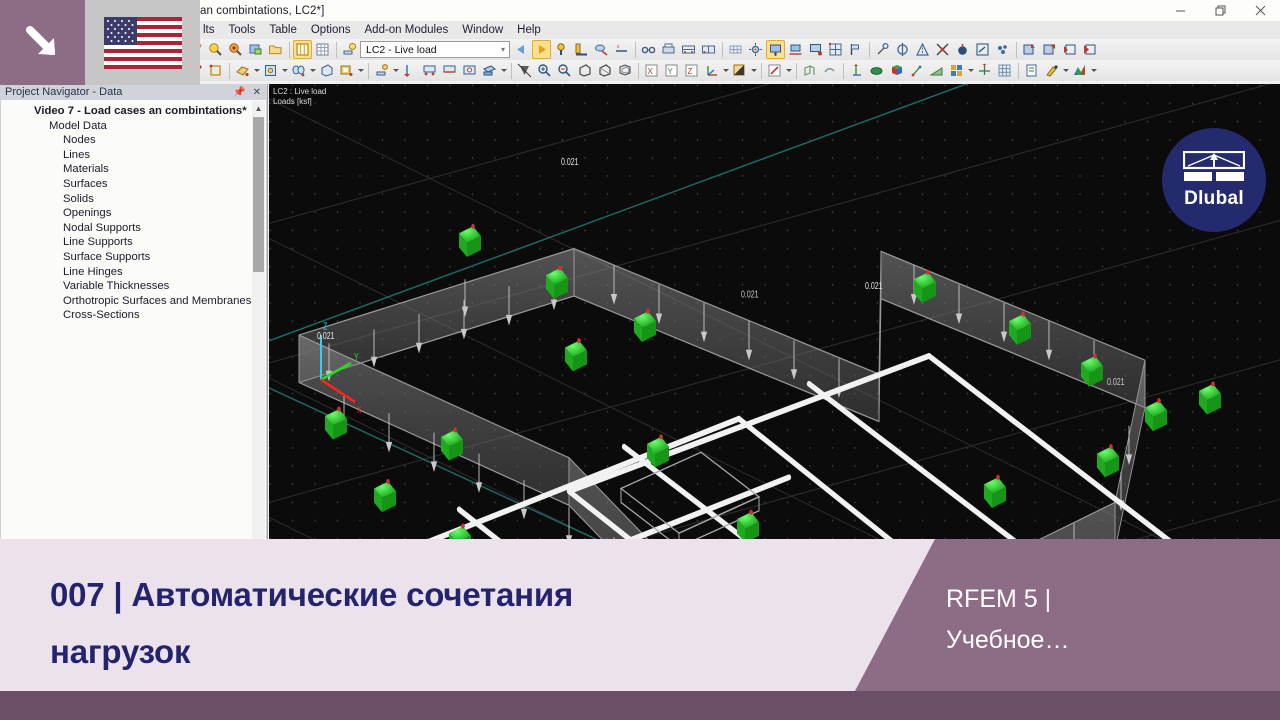  I want to click on axis-dropdown-caret, so click(726, 70).